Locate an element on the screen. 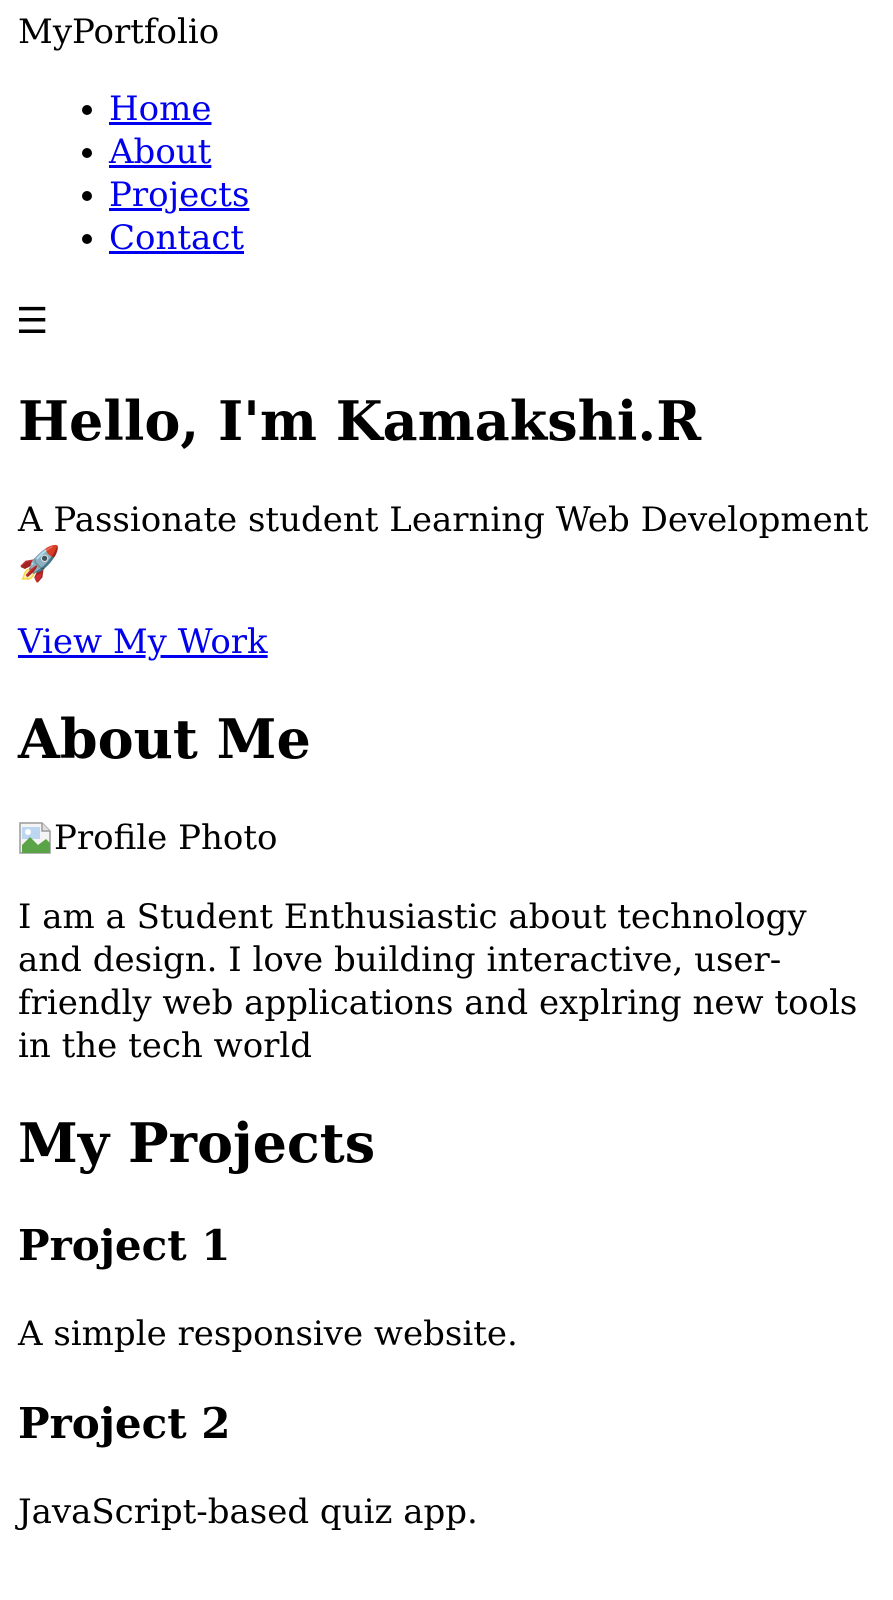 This screenshot has height=1600, width=893. main-nav: Home About Projects Contact is located at coordinates (124, 174).